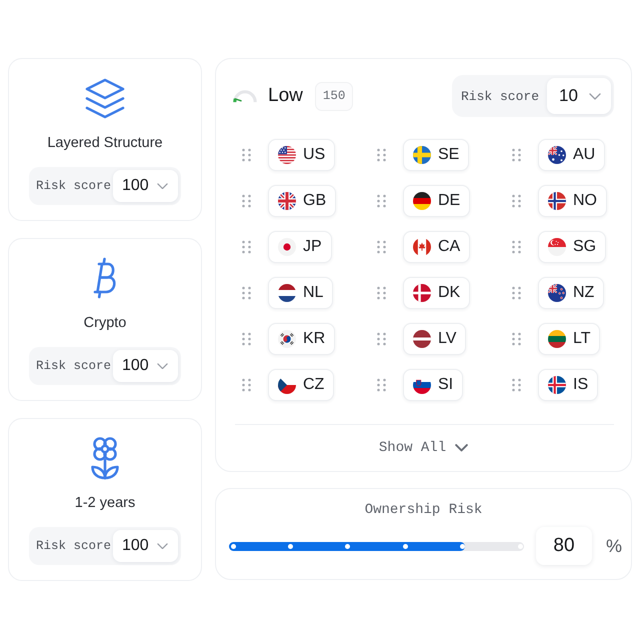 This screenshot has width=640, height=640. What do you see at coordinates (557, 339) in the screenshot?
I see `lithuanian-flag-icon` at bounding box center [557, 339].